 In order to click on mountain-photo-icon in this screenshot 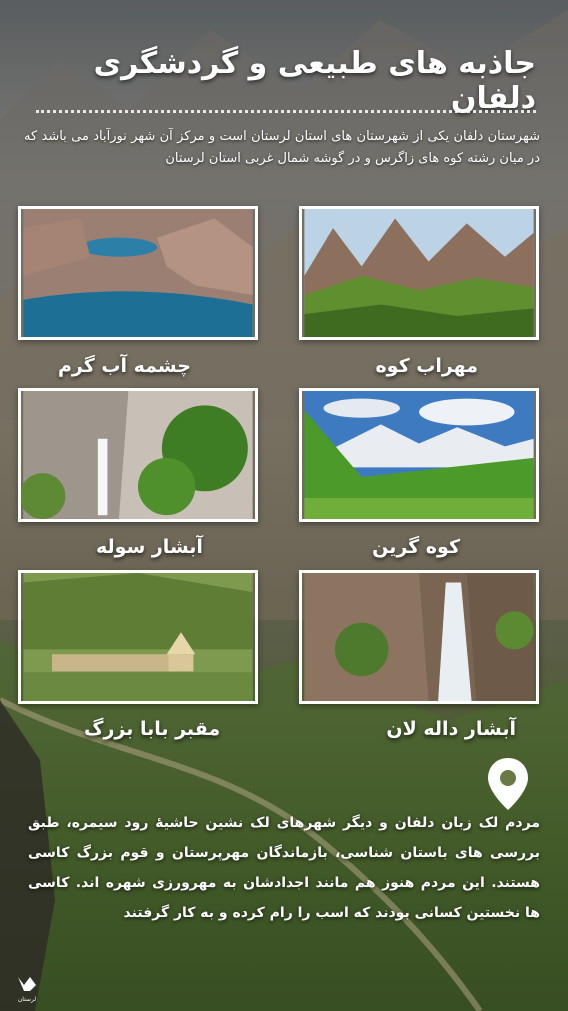, I will do `click(419, 273)`.